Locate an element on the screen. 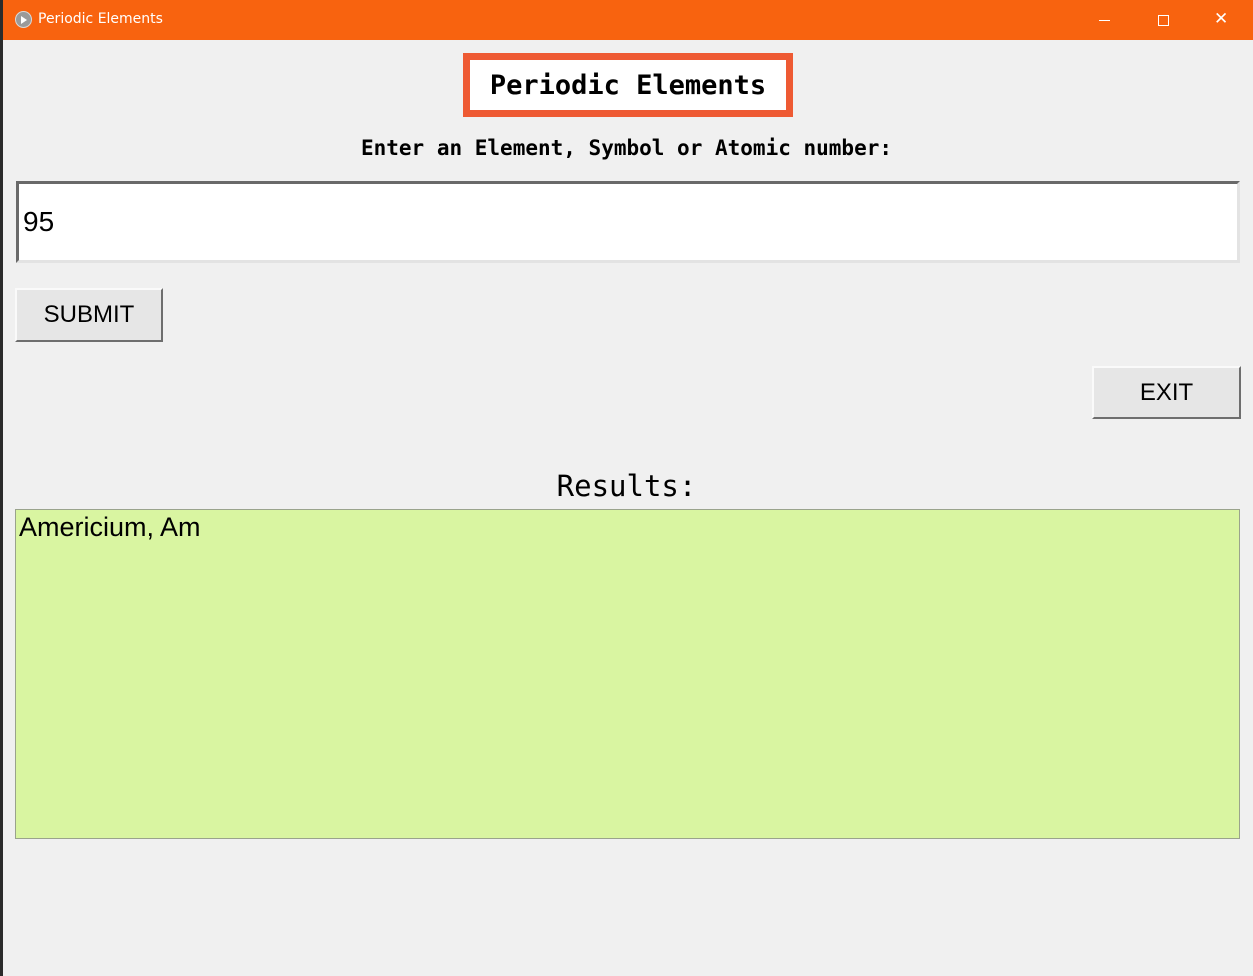 This screenshot has width=1253, height=976. page-title-frame: Periodic Elements is located at coordinates (628, 85).